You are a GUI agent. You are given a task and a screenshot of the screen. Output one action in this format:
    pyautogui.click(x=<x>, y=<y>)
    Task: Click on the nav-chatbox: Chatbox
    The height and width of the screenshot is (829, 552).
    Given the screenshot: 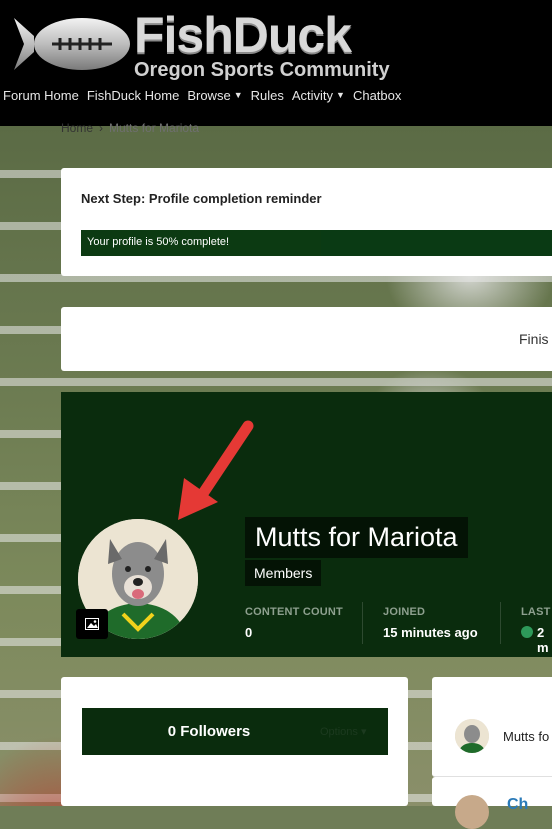 What is the action you would take?
    pyautogui.click(x=377, y=95)
    